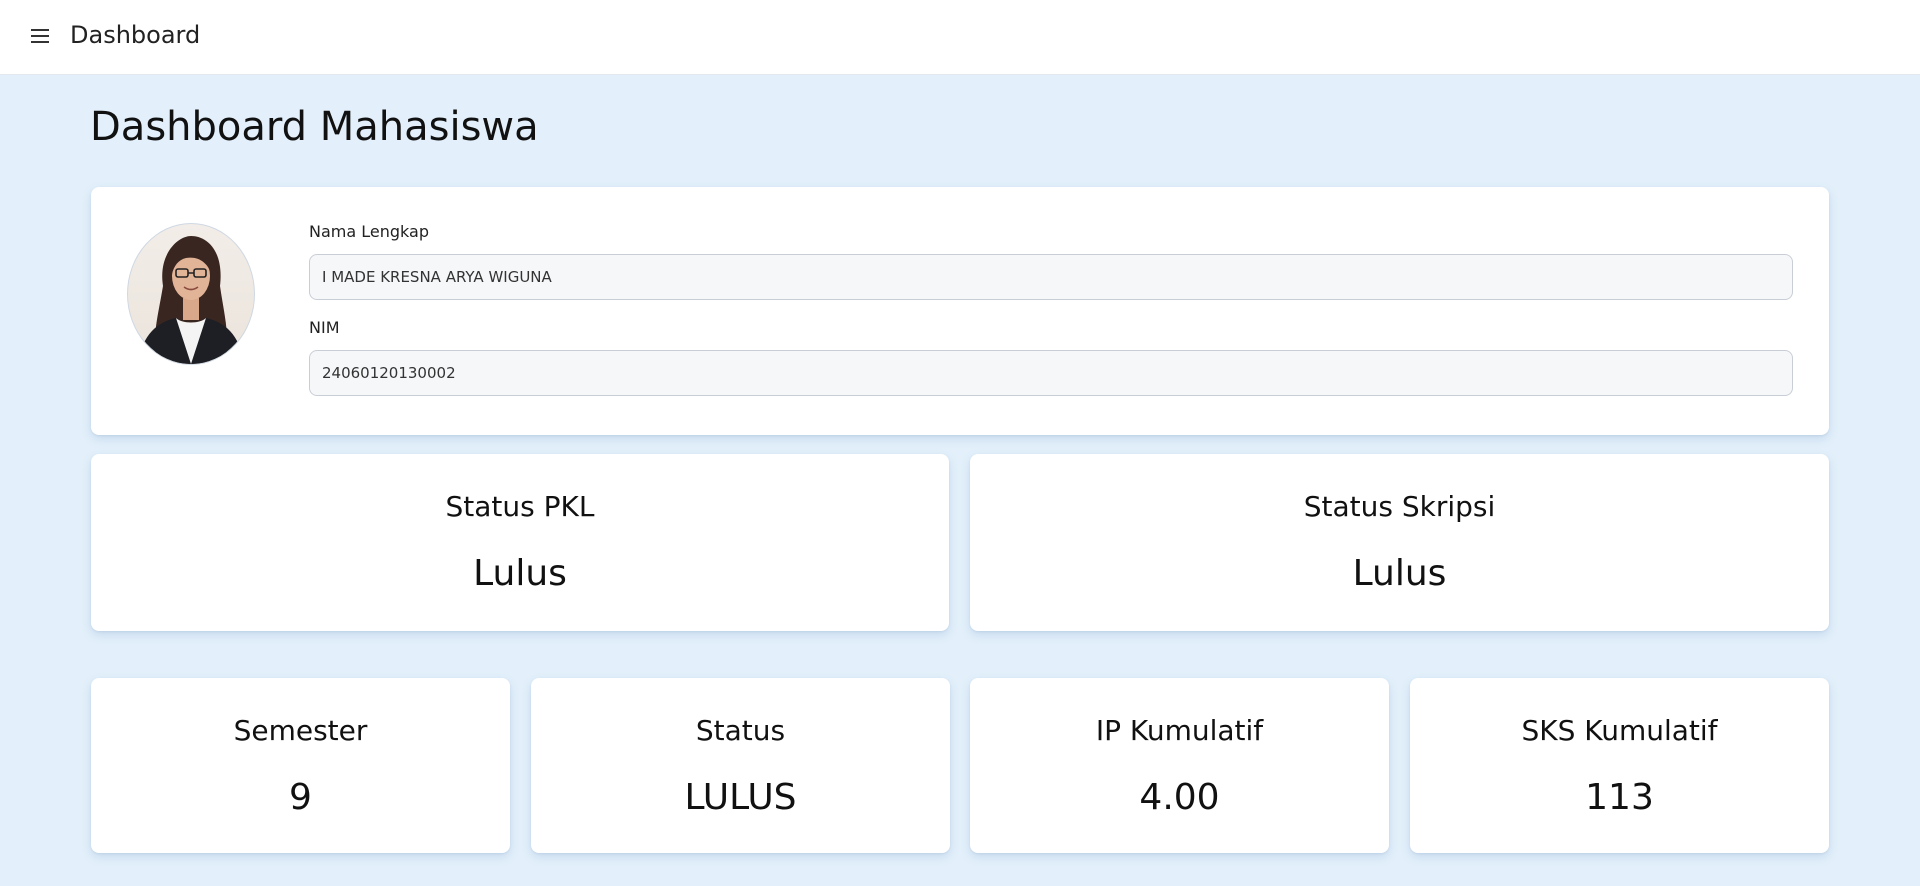  I want to click on ip-kumulatif-card: IP Kumulatif 4.00, so click(1179, 765).